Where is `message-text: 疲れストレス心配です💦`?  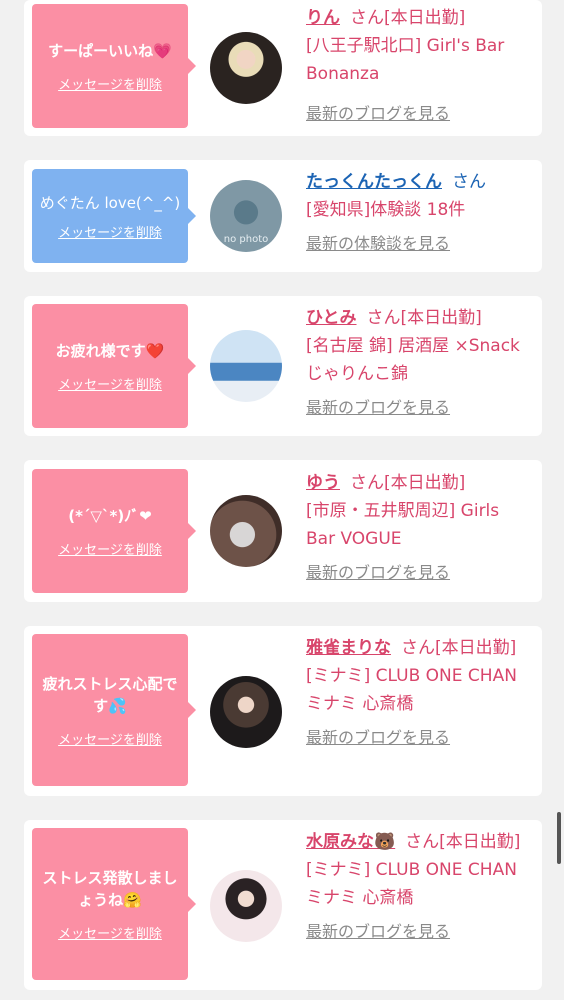
message-text: 疲れストレス心配です💦 is located at coordinates (110, 694).